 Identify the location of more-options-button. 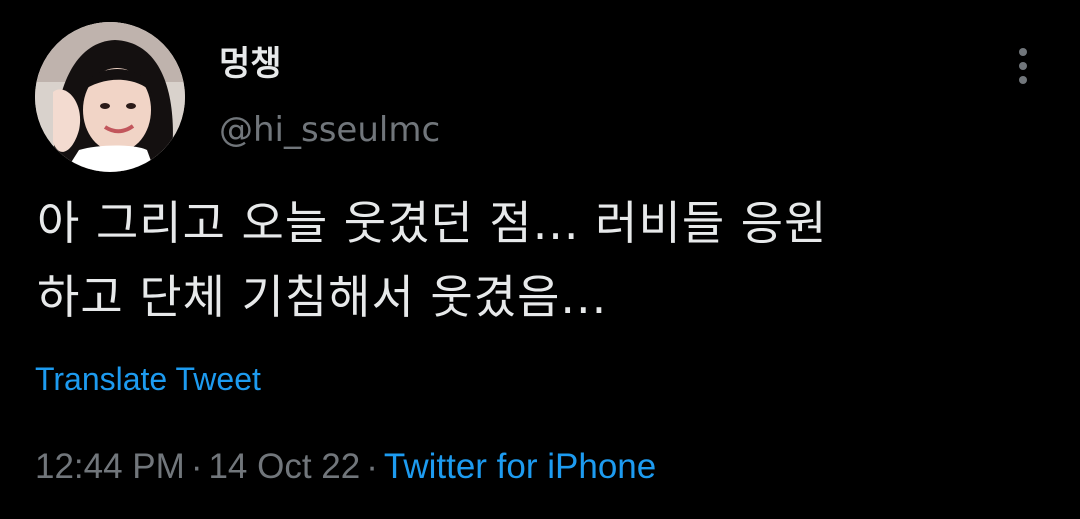
(1023, 66).